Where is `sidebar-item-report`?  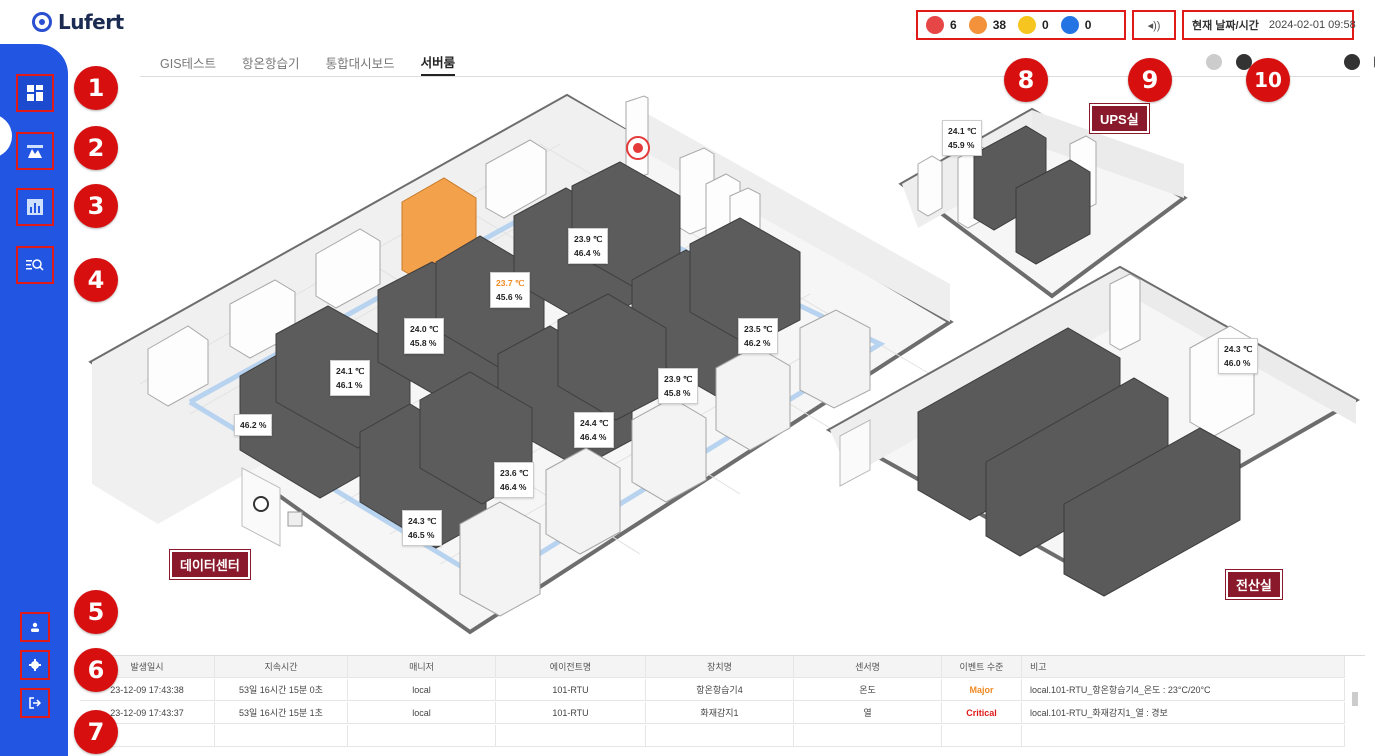 sidebar-item-report is located at coordinates (35, 207).